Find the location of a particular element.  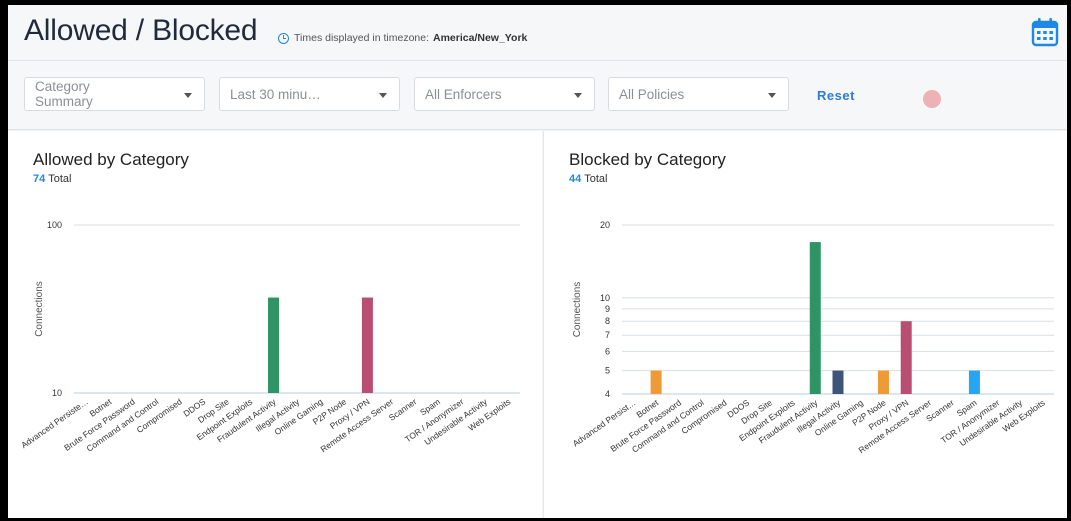

policies-select: All Policies is located at coordinates (698, 94).